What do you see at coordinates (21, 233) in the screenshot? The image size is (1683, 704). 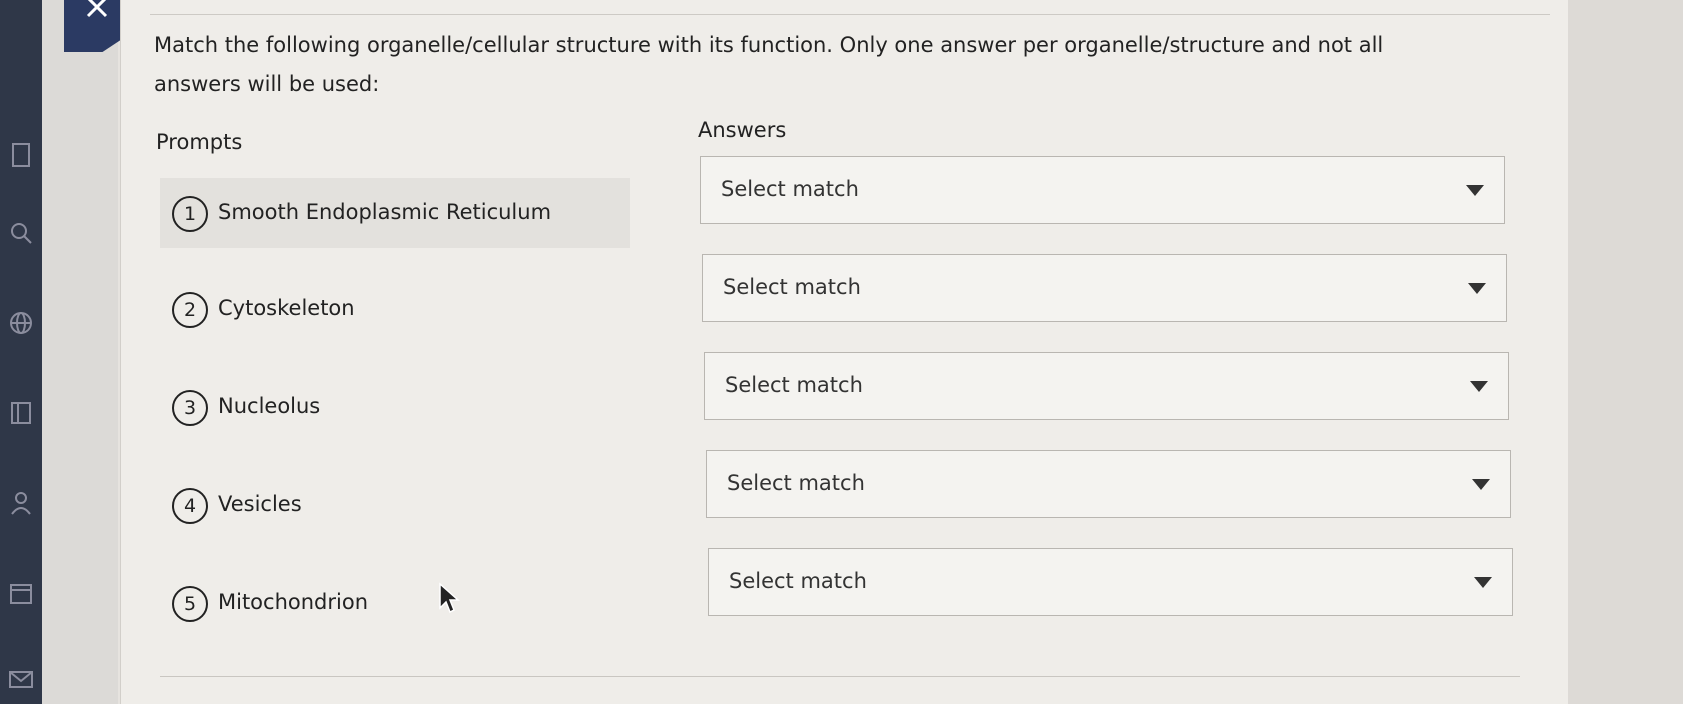 I see `search-icon` at bounding box center [21, 233].